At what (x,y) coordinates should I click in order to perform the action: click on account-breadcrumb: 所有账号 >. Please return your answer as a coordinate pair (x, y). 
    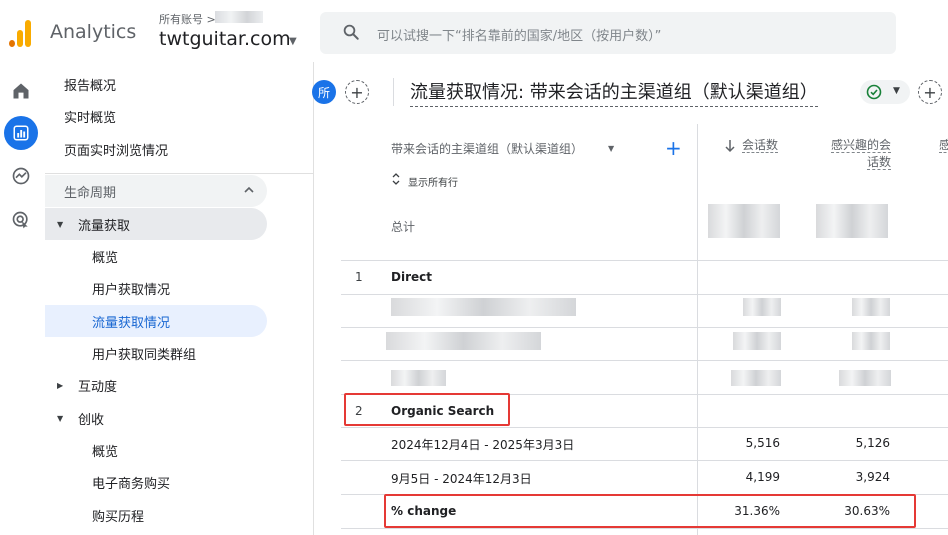
    Looking at the image, I should click on (187, 19).